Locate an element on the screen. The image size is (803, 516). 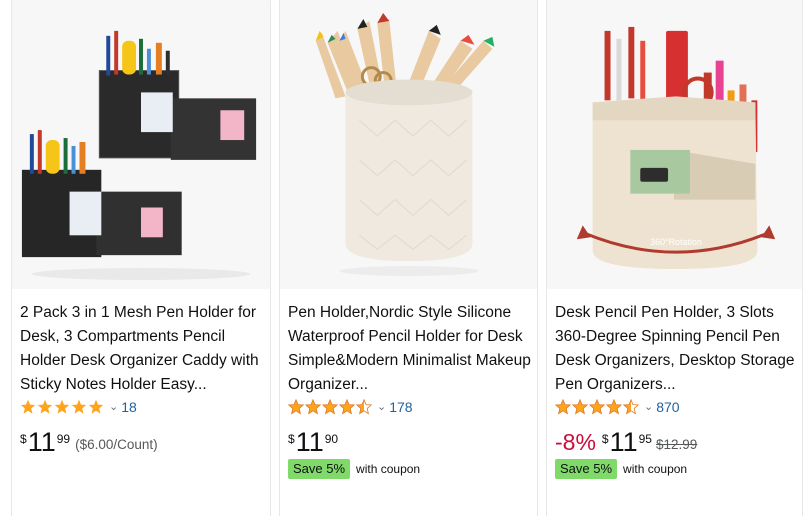
price-fraction: 95 is located at coordinates (645, 439).